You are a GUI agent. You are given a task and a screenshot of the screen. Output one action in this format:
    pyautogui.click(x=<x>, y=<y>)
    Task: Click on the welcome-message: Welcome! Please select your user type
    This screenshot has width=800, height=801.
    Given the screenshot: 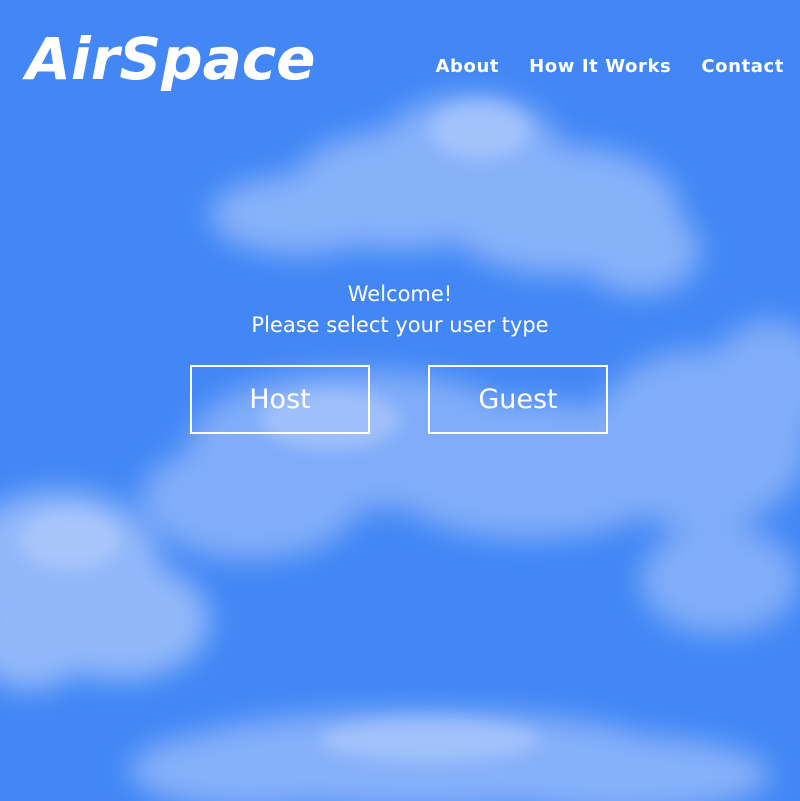 What is the action you would take?
    pyautogui.click(x=400, y=310)
    